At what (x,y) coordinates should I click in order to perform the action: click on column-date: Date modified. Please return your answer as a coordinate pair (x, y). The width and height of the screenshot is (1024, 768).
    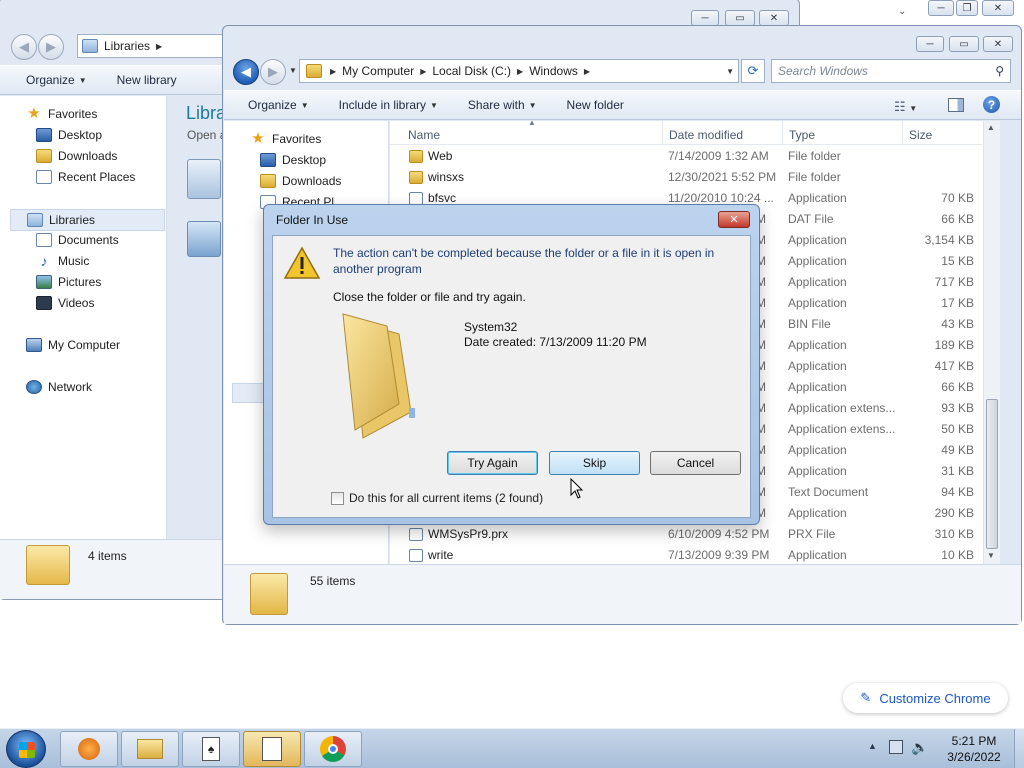
    Looking at the image, I should click on (706, 135).